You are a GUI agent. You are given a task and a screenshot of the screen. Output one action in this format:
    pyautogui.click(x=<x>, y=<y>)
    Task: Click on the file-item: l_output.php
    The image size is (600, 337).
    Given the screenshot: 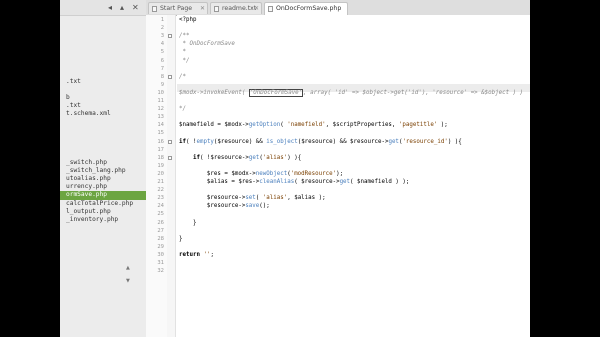 What is the action you would take?
    pyautogui.click(x=103, y=212)
    